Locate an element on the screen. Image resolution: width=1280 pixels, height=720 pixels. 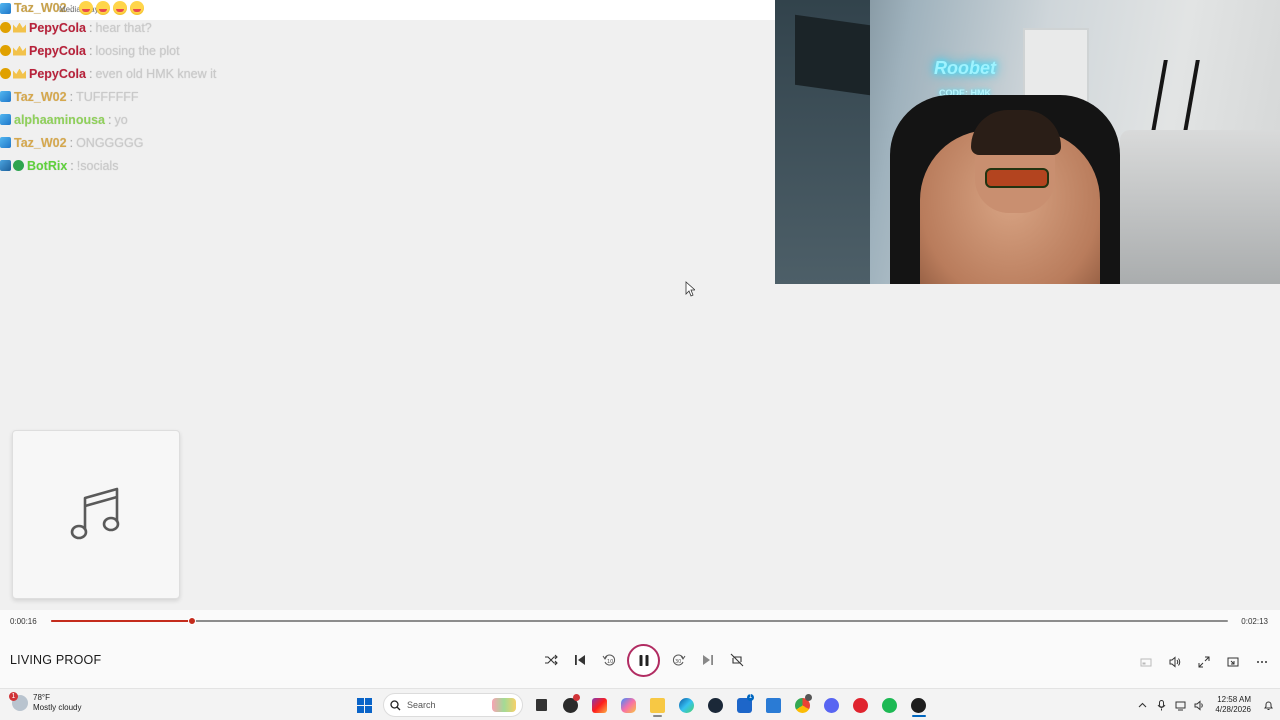
album-art is located at coordinates (96, 514).